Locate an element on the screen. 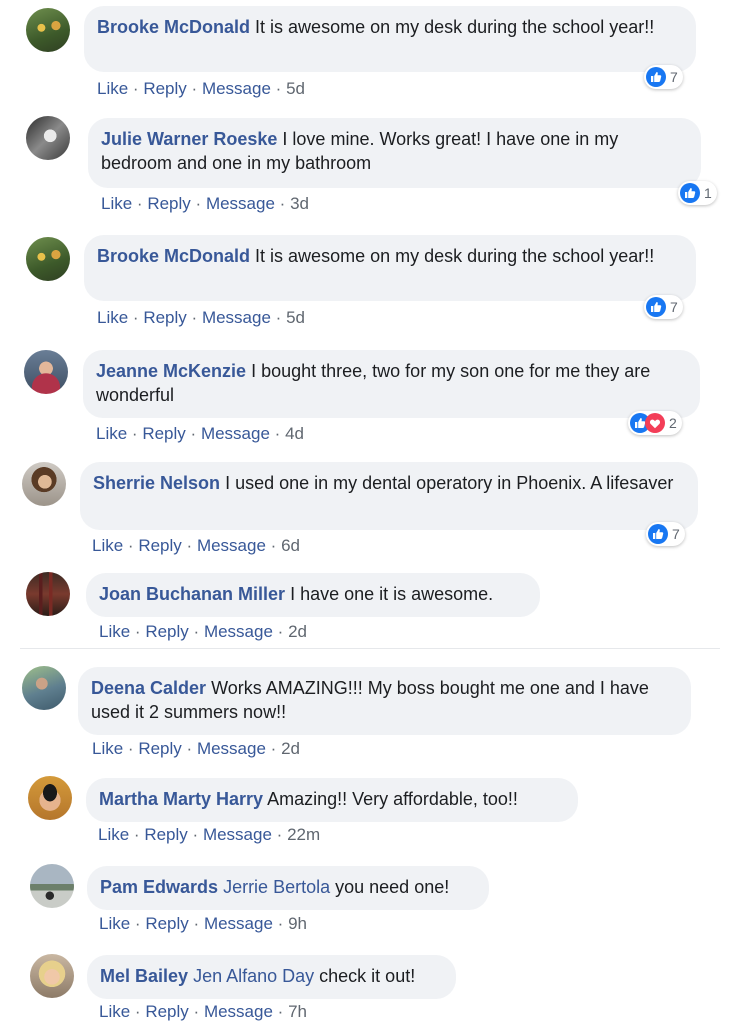 This screenshot has height=1024, width=738. comment-actions: Like · Reply · Message · 3d is located at coordinates (205, 204).